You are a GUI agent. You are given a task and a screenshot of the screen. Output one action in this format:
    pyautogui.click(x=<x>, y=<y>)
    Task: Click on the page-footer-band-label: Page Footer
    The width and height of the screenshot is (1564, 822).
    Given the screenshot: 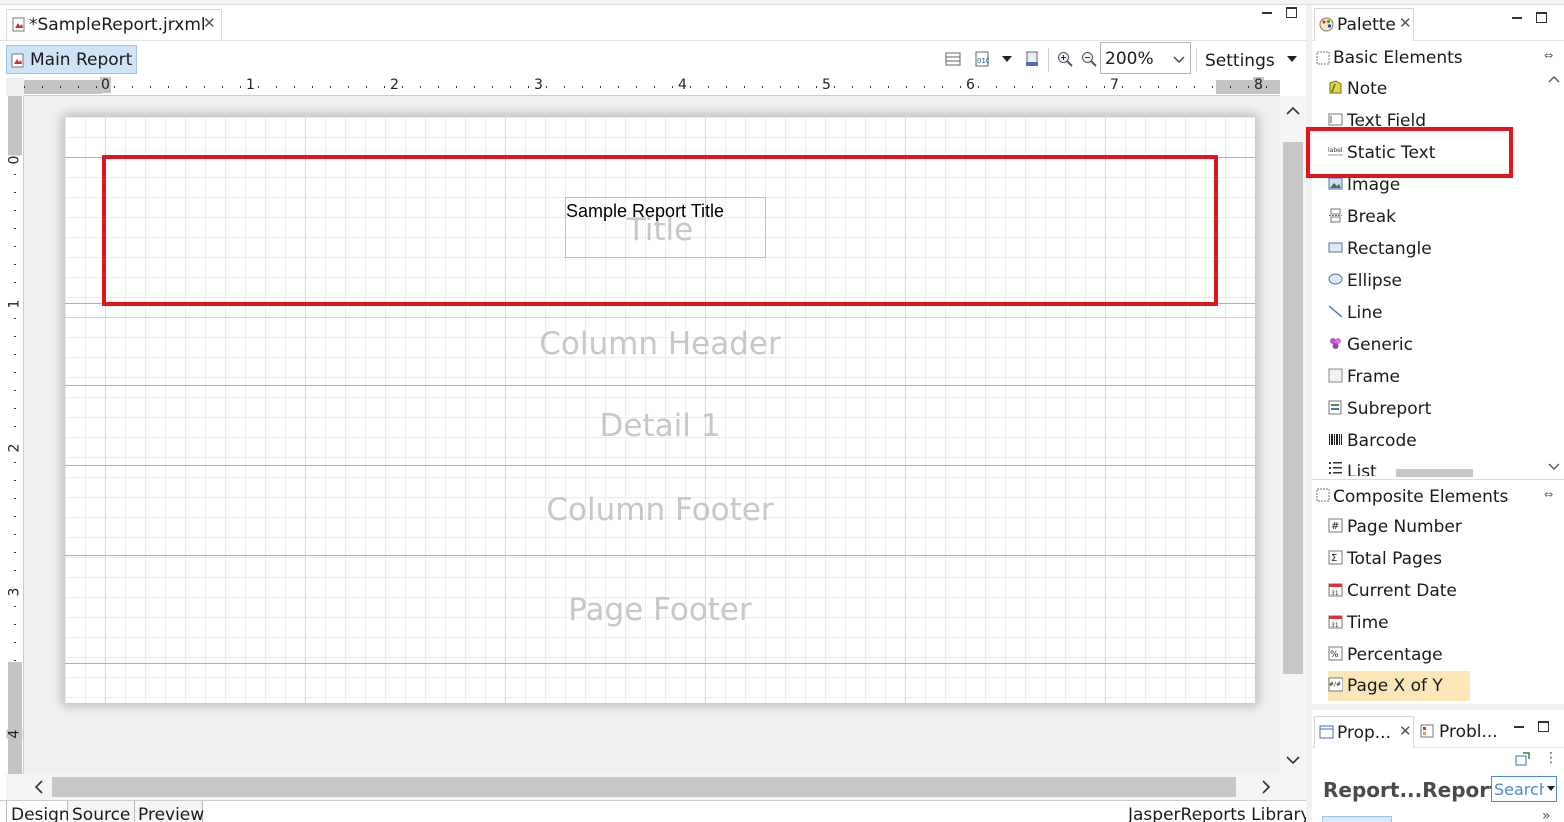 What is the action you would take?
    pyautogui.click(x=660, y=610)
    